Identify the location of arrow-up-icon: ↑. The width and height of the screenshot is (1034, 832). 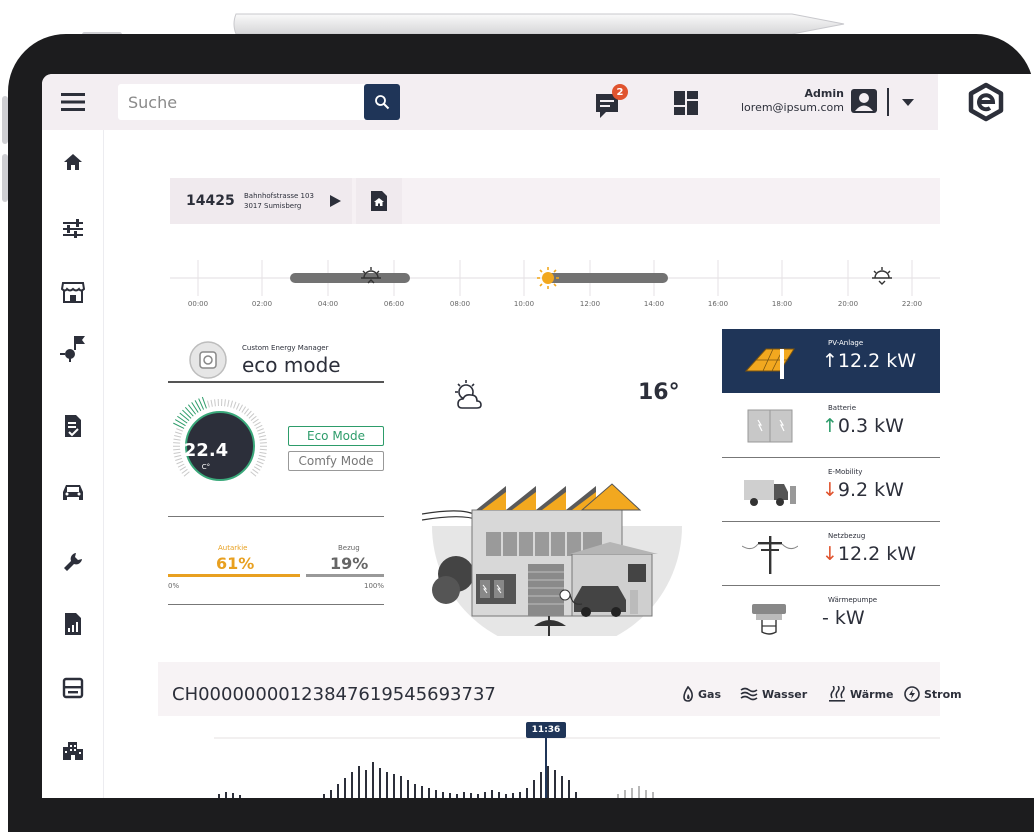
(830, 426).